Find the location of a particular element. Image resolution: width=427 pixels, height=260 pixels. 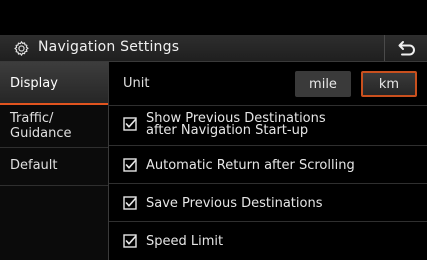

sidebar-item-display: Display is located at coordinates (54, 83).